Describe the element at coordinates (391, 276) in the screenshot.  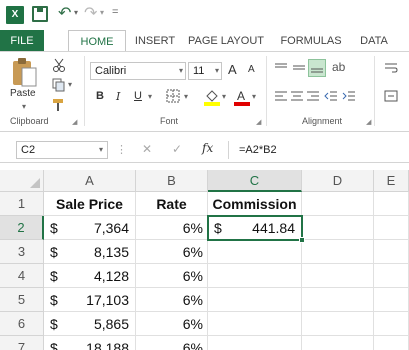
I see `cell-e4` at that location.